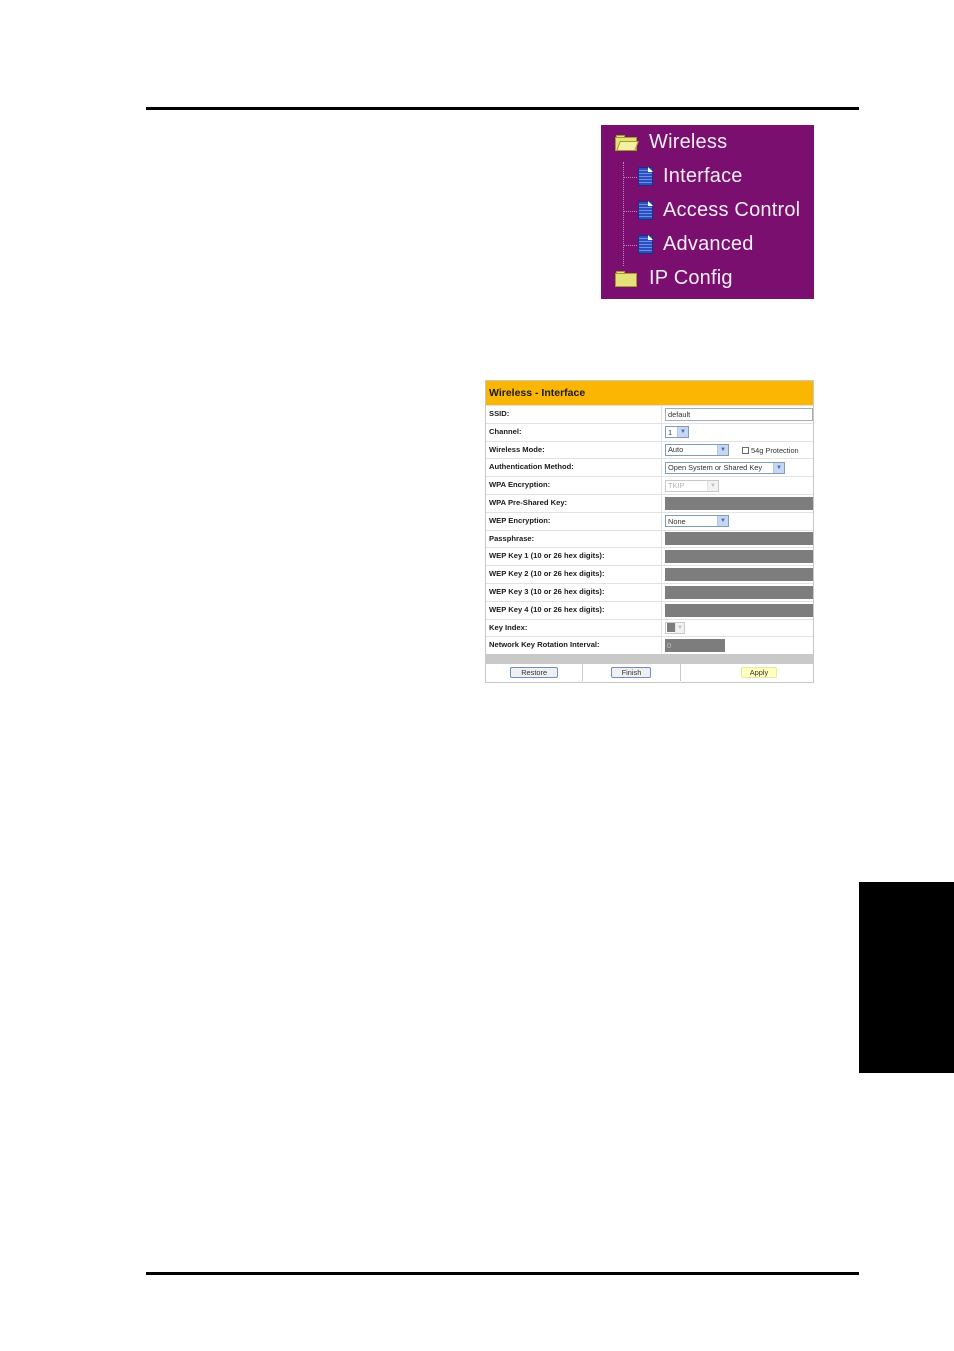 This screenshot has width=954, height=1351. I want to click on wep-key-3-input, so click(739, 592).